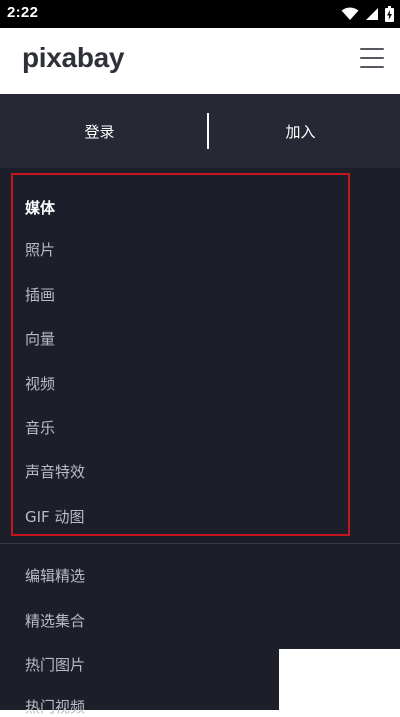 The width and height of the screenshot is (400, 717). I want to click on section-divider, so click(200, 543).